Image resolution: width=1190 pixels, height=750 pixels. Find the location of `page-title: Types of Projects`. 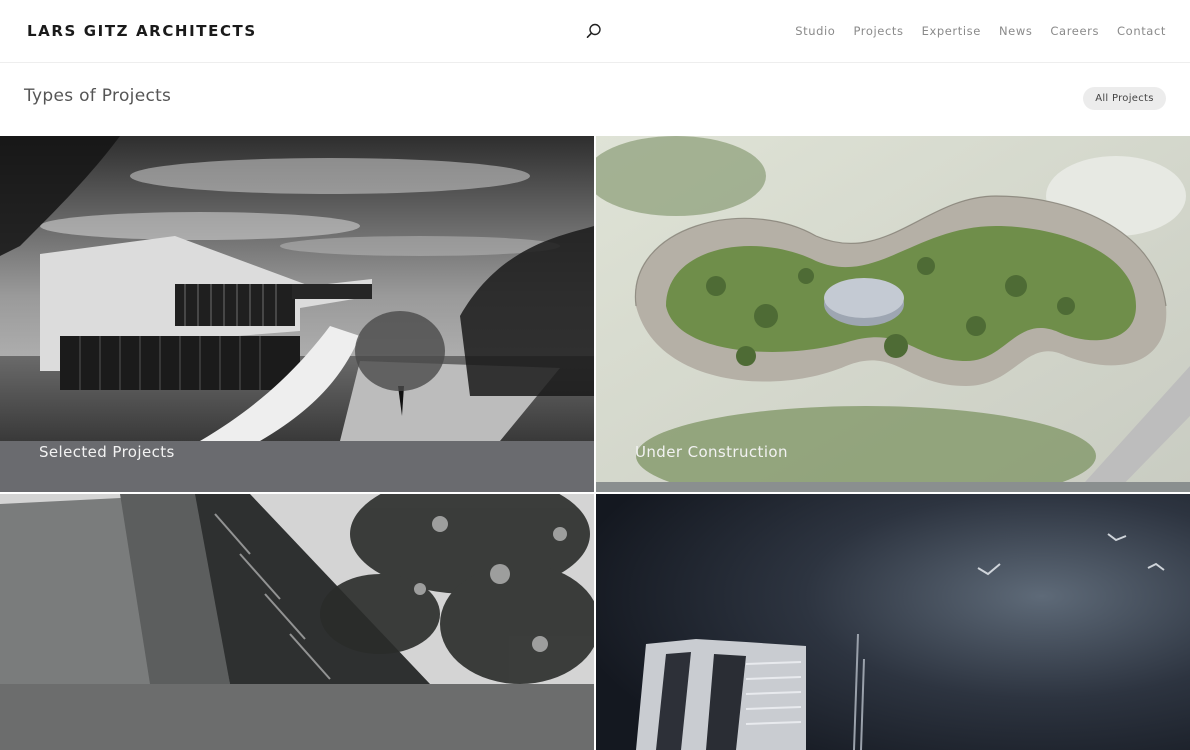

page-title: Types of Projects is located at coordinates (98, 96).